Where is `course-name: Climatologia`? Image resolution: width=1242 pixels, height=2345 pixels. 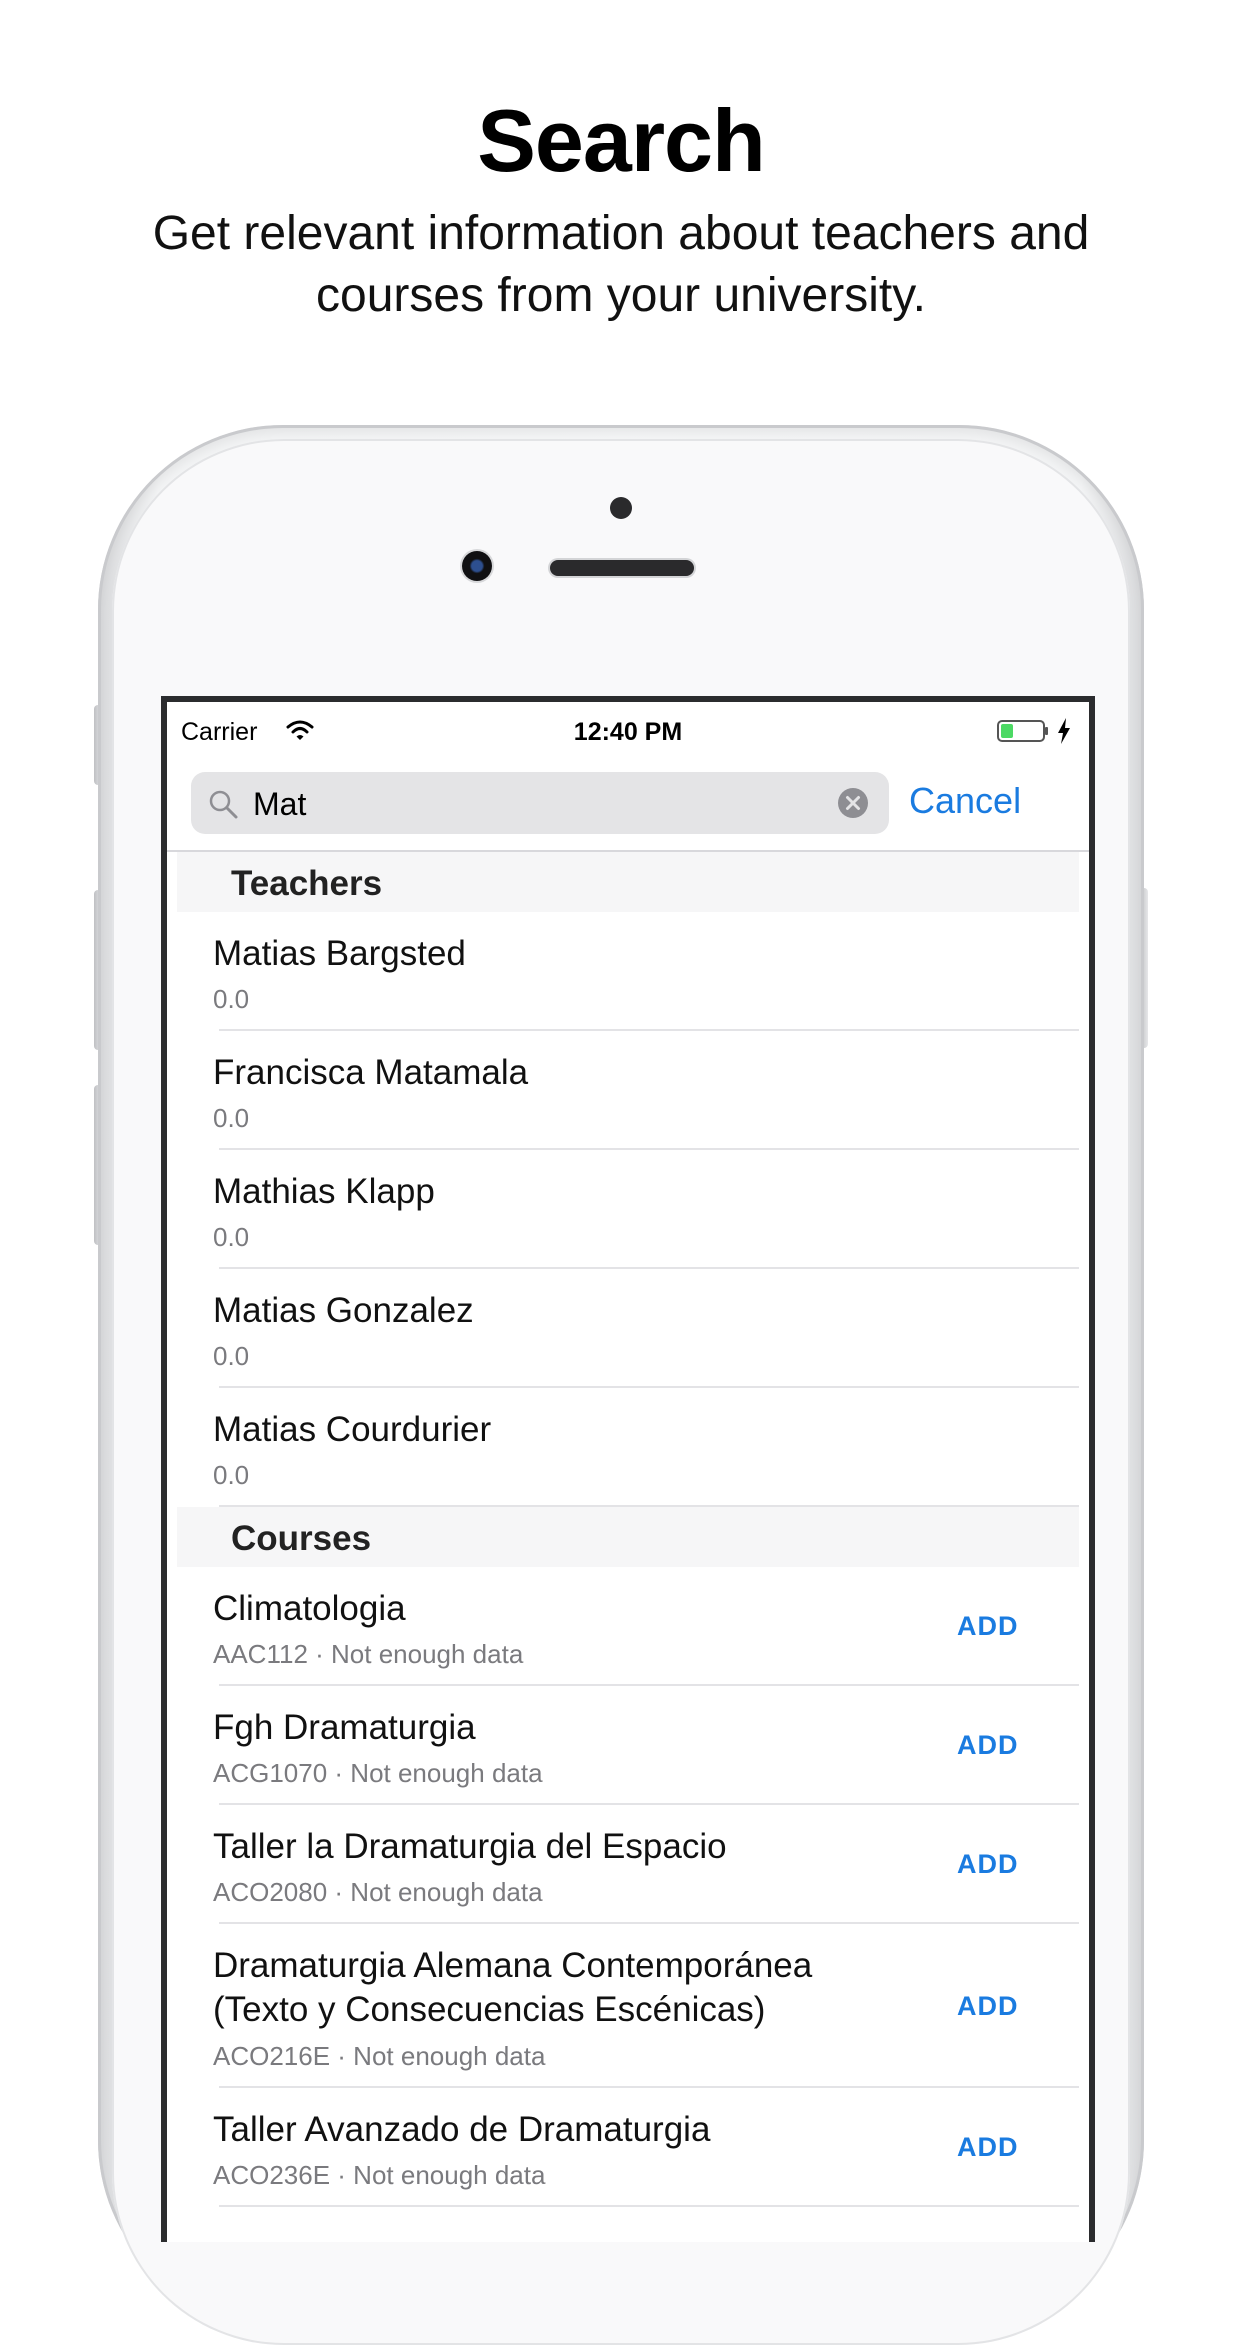 course-name: Climatologia is located at coordinates (309, 1608).